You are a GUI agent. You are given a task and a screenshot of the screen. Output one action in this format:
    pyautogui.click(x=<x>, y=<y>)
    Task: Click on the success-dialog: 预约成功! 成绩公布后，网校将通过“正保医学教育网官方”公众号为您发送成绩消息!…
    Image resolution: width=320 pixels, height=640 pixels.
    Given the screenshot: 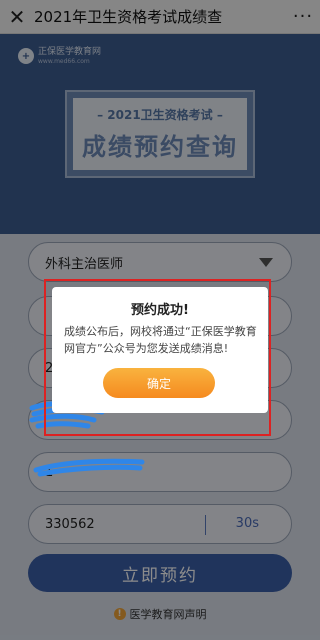 What is the action you would take?
    pyautogui.click(x=160, y=350)
    